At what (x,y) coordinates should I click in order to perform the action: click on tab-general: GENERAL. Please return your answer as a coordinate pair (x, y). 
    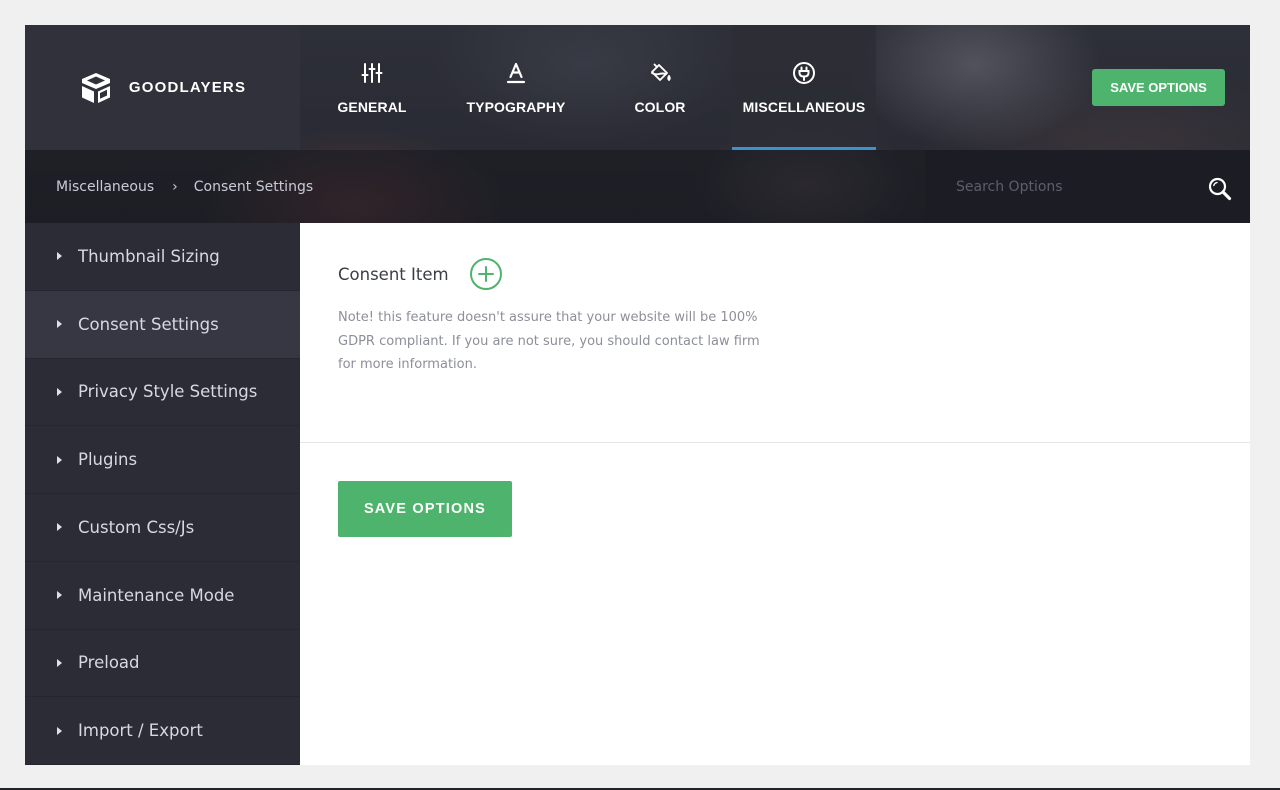
    Looking at the image, I should click on (372, 87).